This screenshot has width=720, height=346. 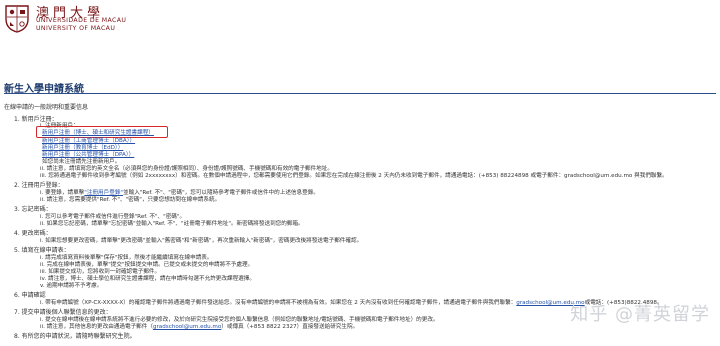 I want to click on register-link-doctoral-masters: 新用戶注冊（博士、碩士和研究生證書課程）, so click(x=98, y=132).